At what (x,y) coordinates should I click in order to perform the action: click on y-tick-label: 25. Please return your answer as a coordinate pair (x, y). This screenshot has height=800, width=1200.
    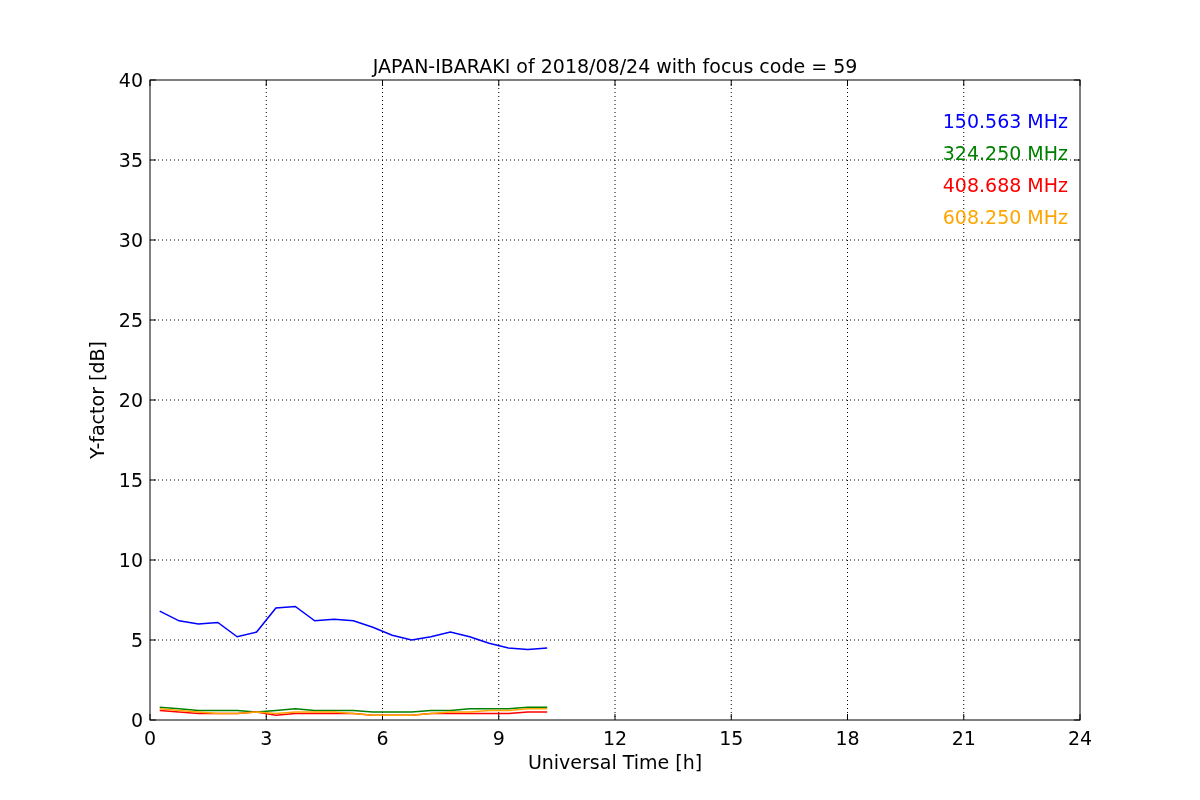
    Looking at the image, I should click on (130, 320).